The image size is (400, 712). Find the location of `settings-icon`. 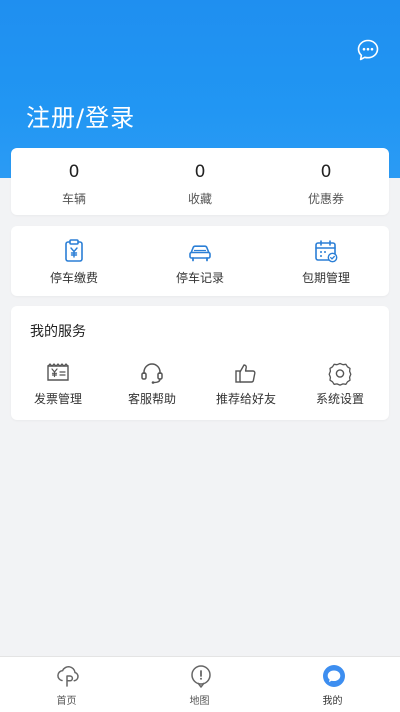

settings-icon is located at coordinates (340, 374).